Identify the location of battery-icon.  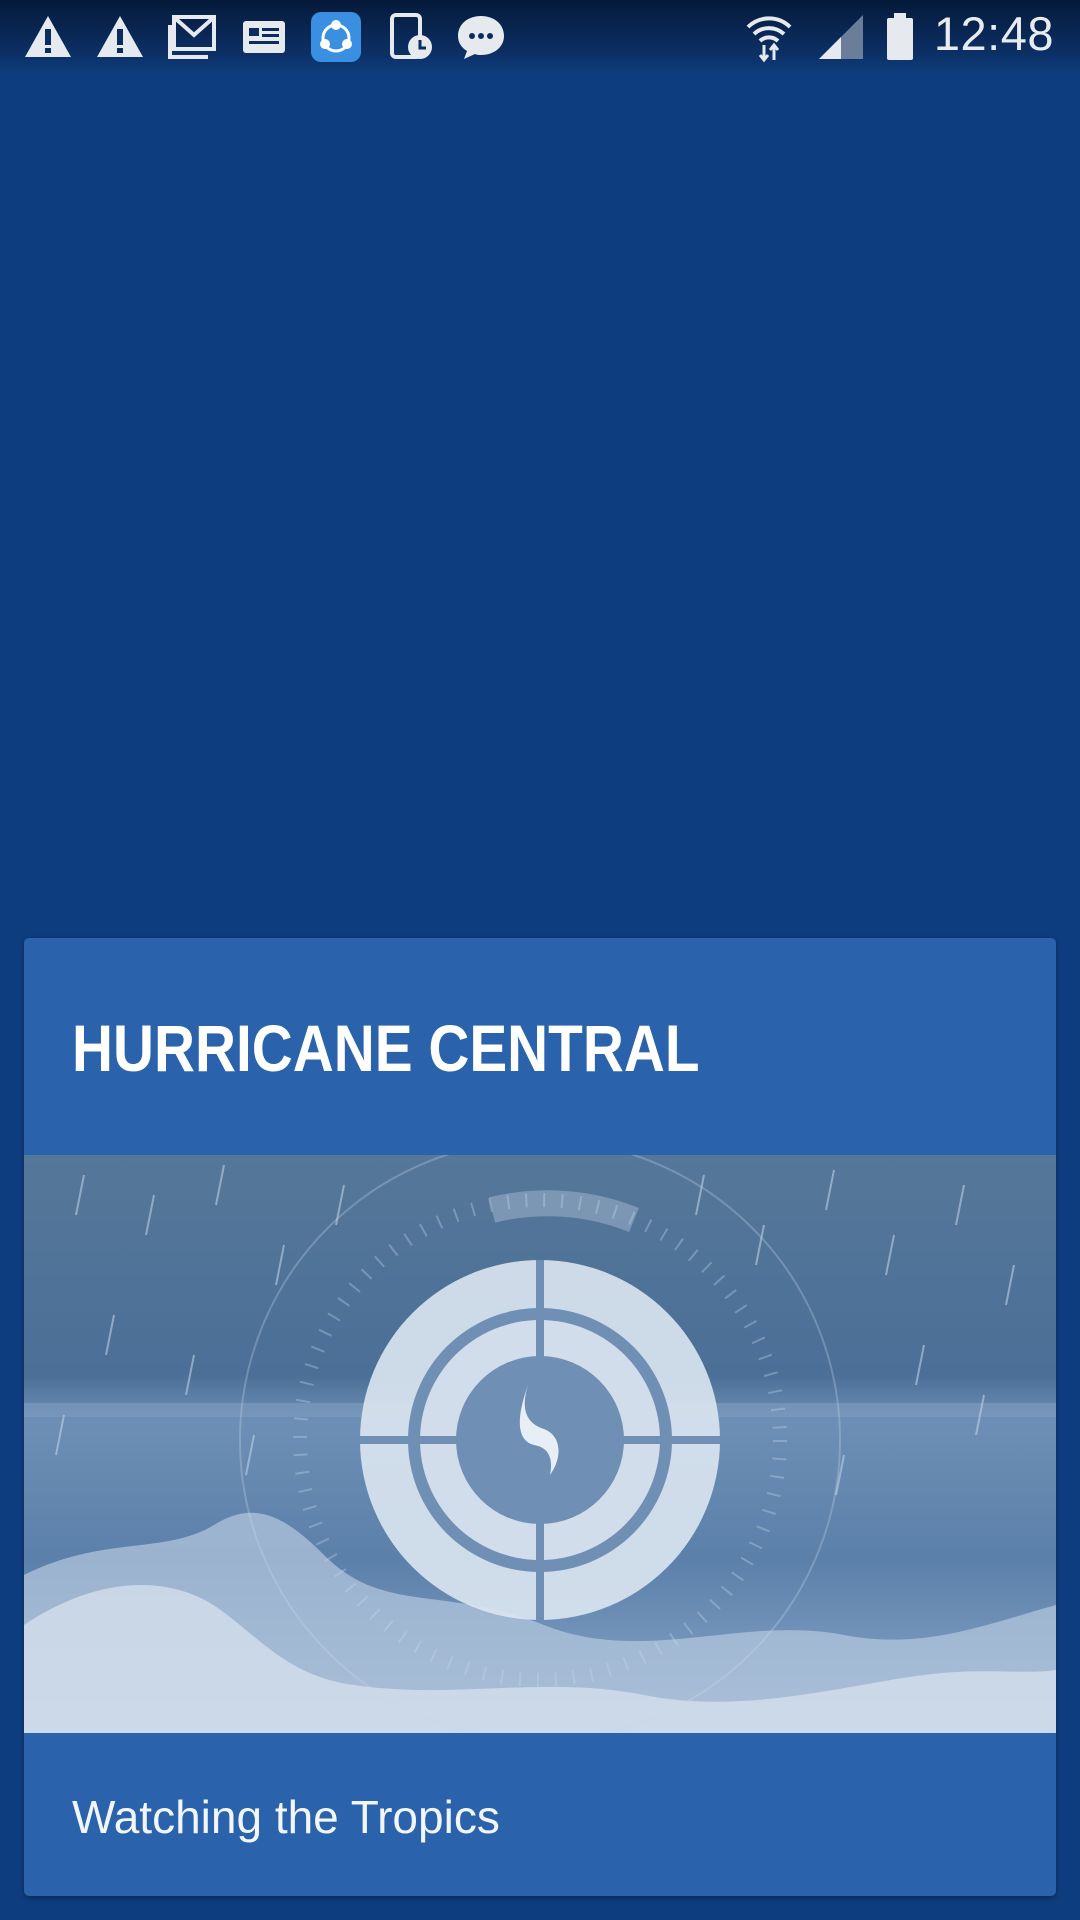
(900, 37).